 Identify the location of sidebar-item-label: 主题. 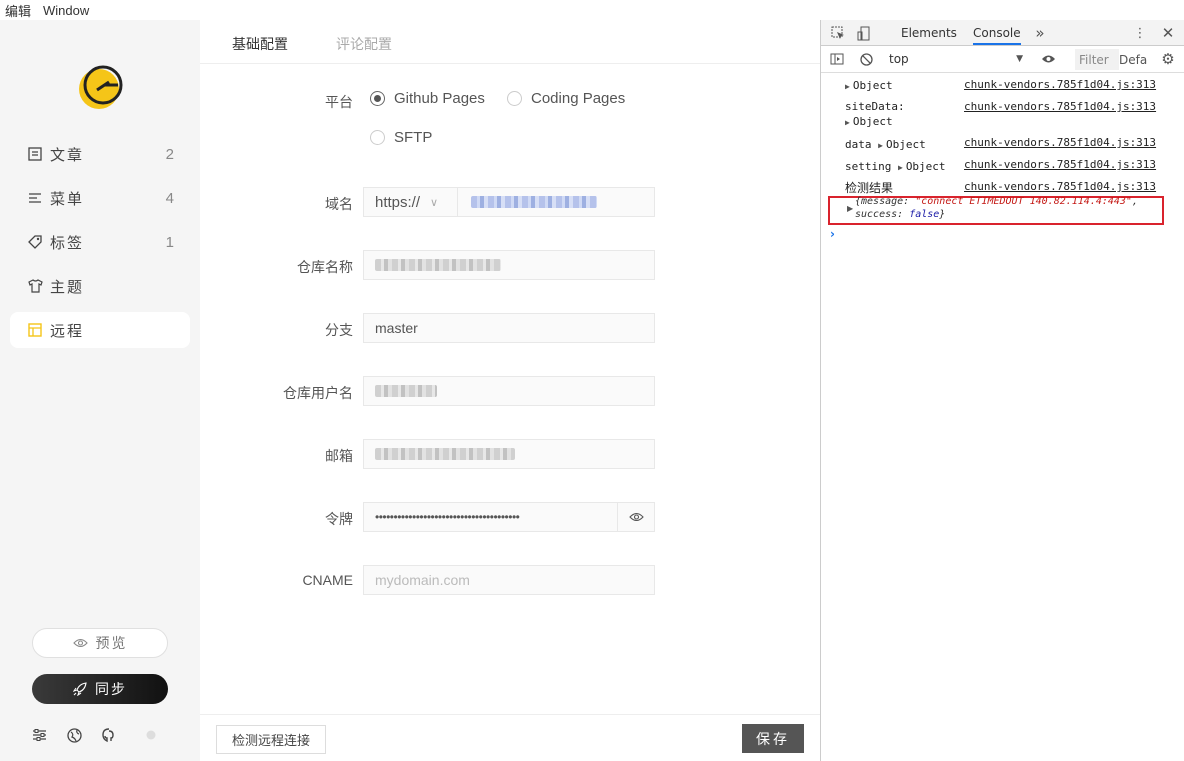
(67, 287).